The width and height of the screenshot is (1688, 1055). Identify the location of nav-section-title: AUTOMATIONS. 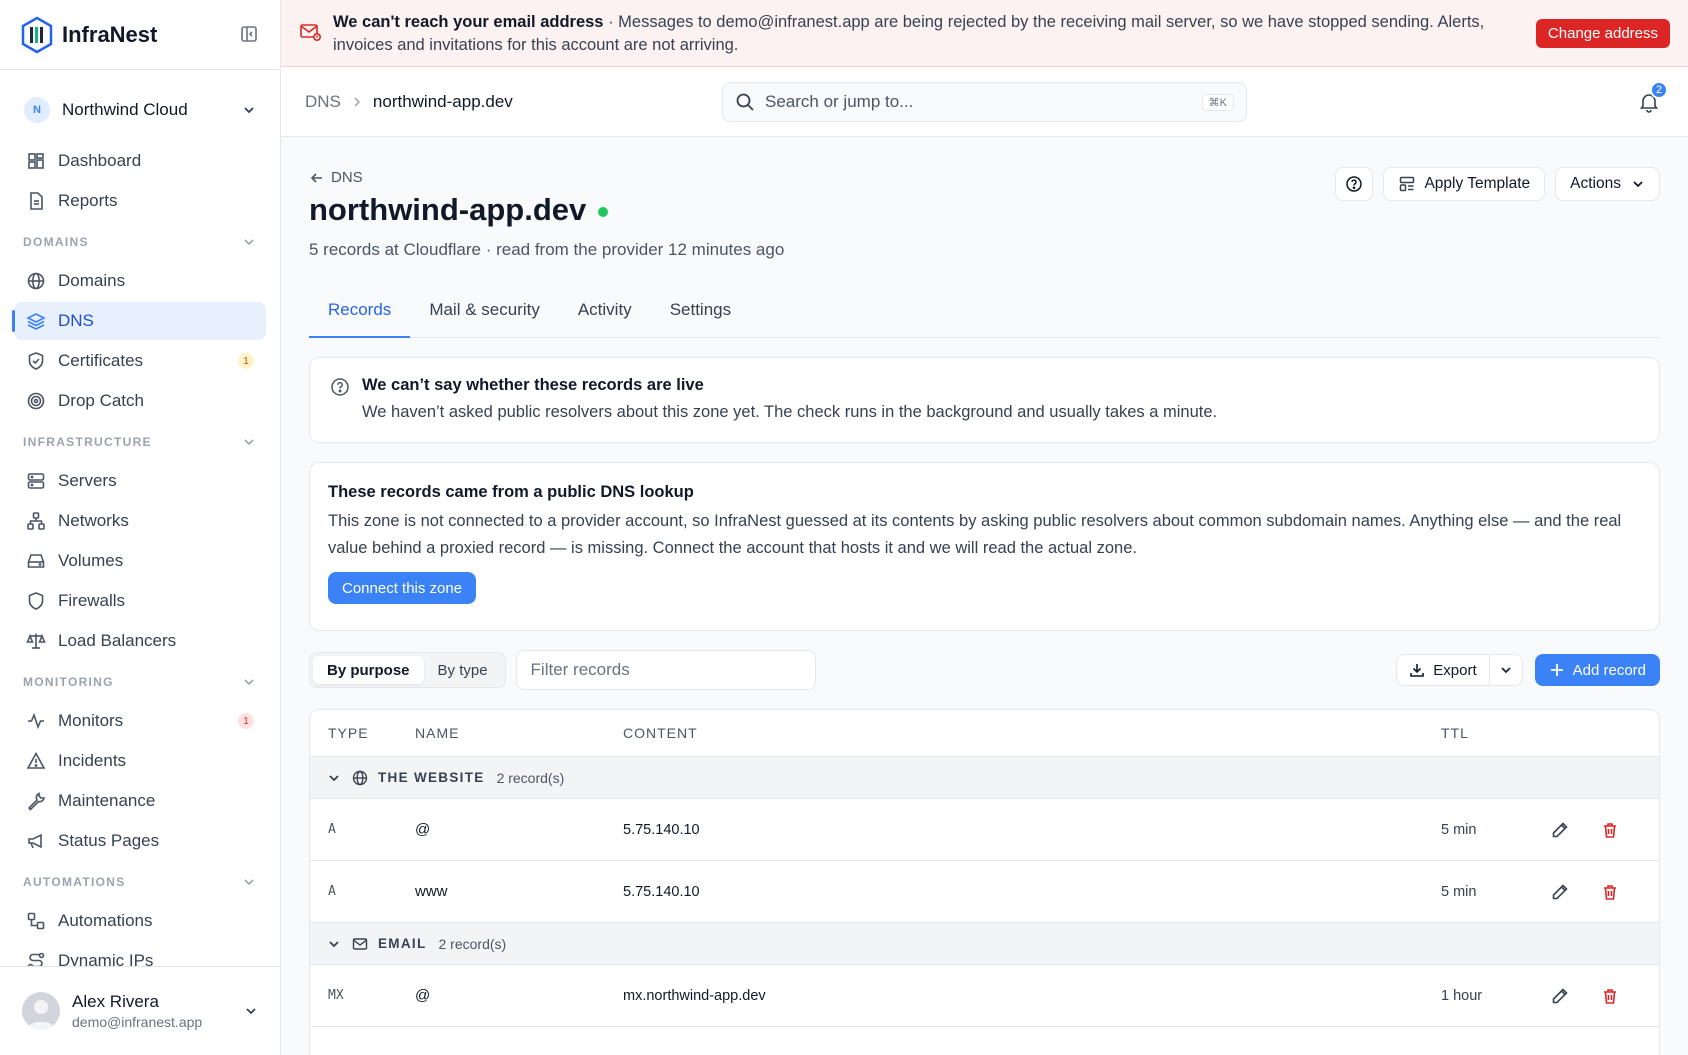
(74, 882).